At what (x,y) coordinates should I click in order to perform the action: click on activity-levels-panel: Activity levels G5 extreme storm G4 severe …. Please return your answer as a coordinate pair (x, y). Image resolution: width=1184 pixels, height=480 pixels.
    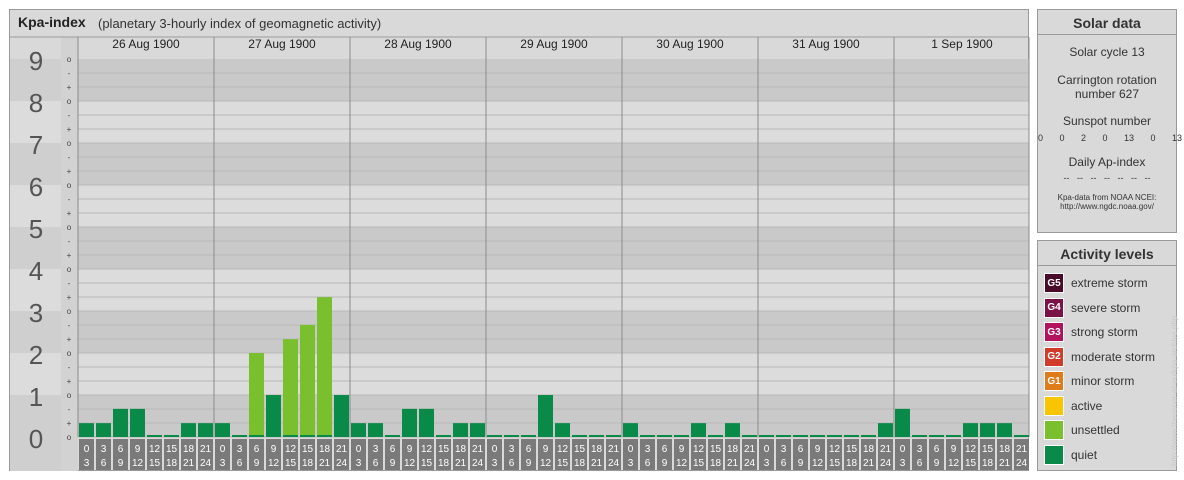
    Looking at the image, I should click on (1107, 355).